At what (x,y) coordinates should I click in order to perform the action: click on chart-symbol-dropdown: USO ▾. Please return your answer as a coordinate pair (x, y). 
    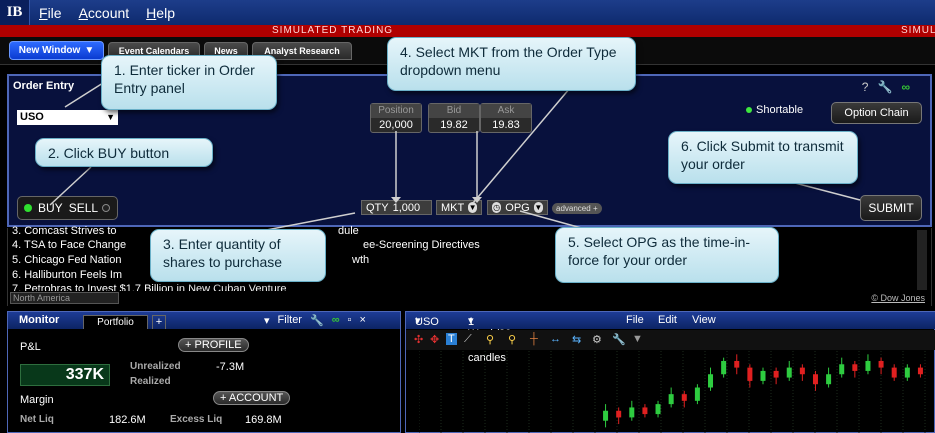
    Looking at the image, I should click on (427, 321).